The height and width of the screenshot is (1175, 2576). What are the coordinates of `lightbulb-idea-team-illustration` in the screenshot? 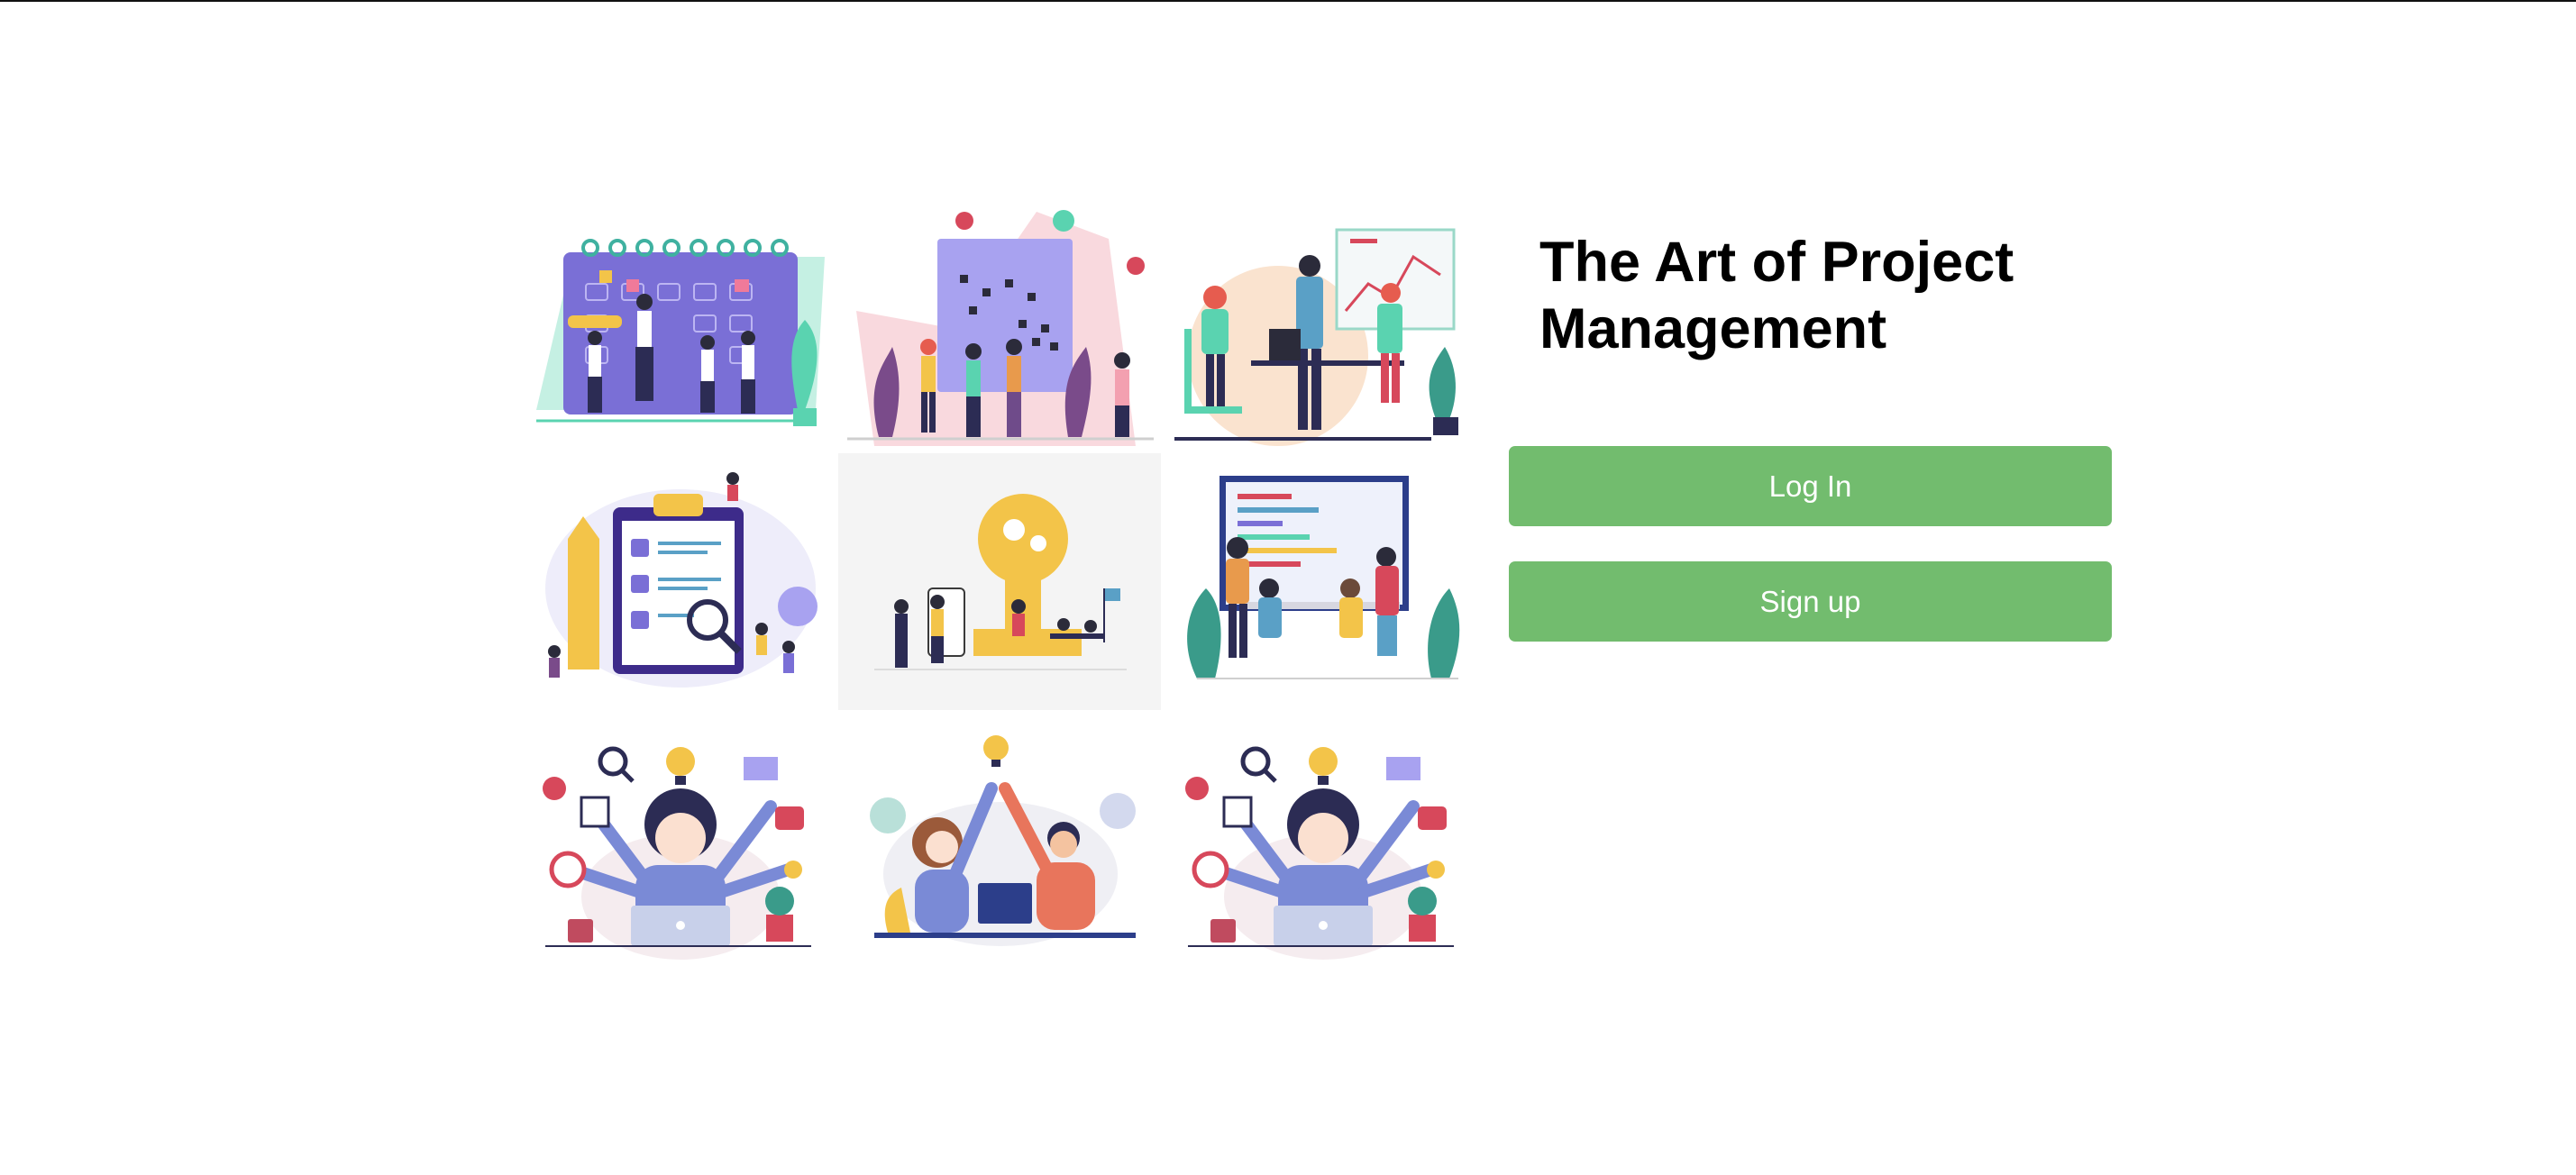 It's located at (1000, 581).